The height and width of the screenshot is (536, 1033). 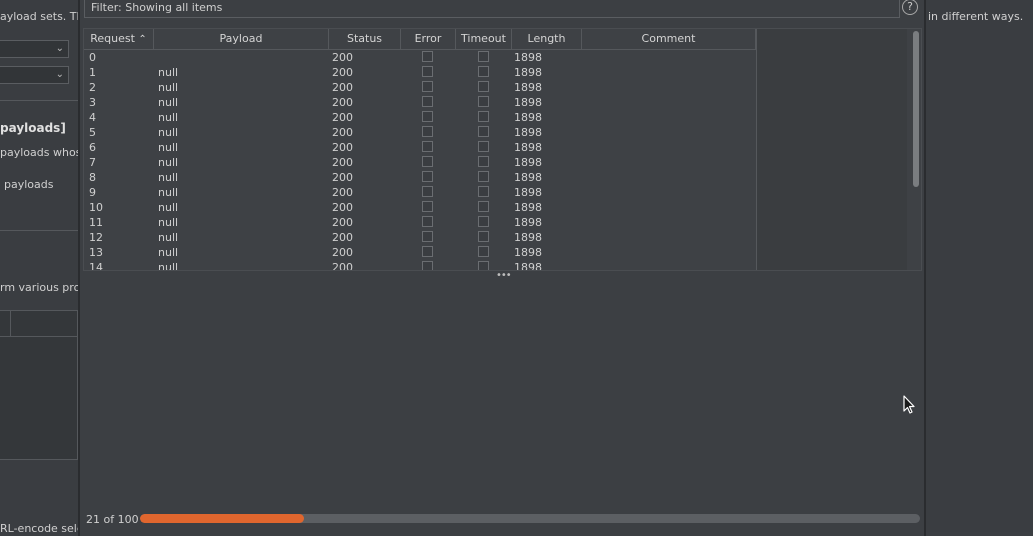 I want to click on chevron-down-icon: ⌄, so click(x=59, y=74).